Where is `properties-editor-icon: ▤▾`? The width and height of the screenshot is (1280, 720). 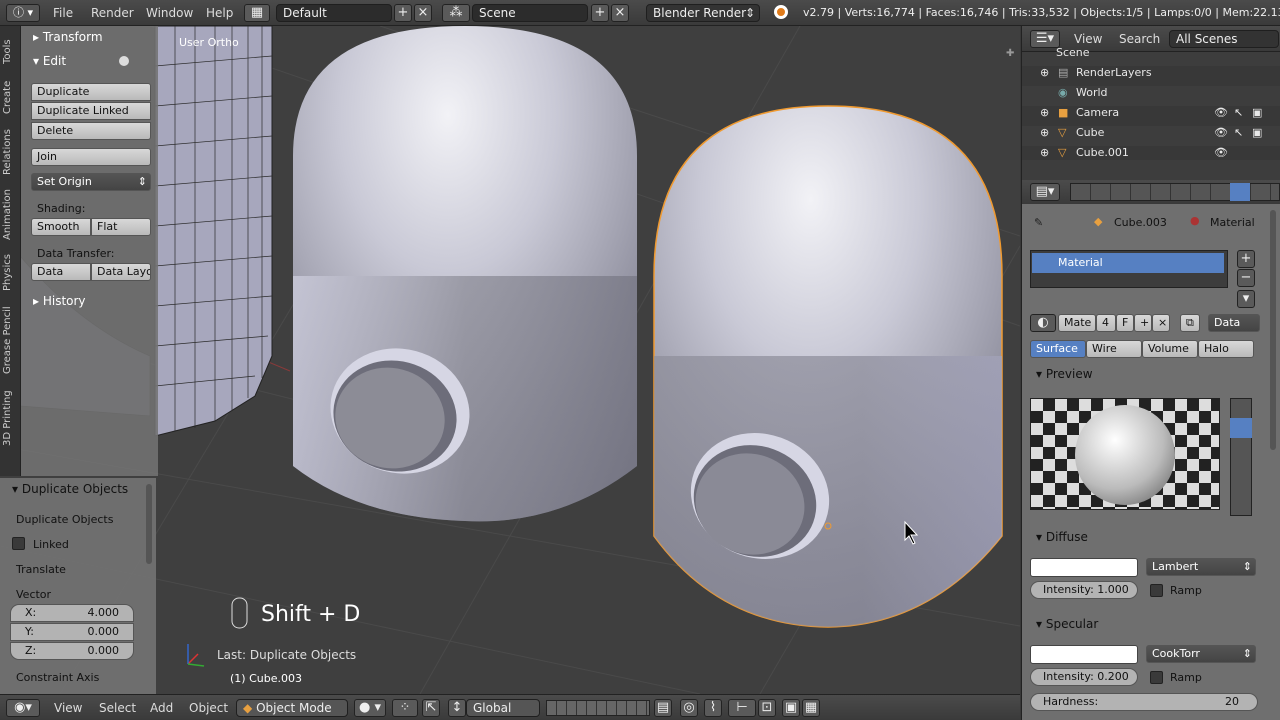
properties-editor-icon: ▤▾ is located at coordinates (1045, 192).